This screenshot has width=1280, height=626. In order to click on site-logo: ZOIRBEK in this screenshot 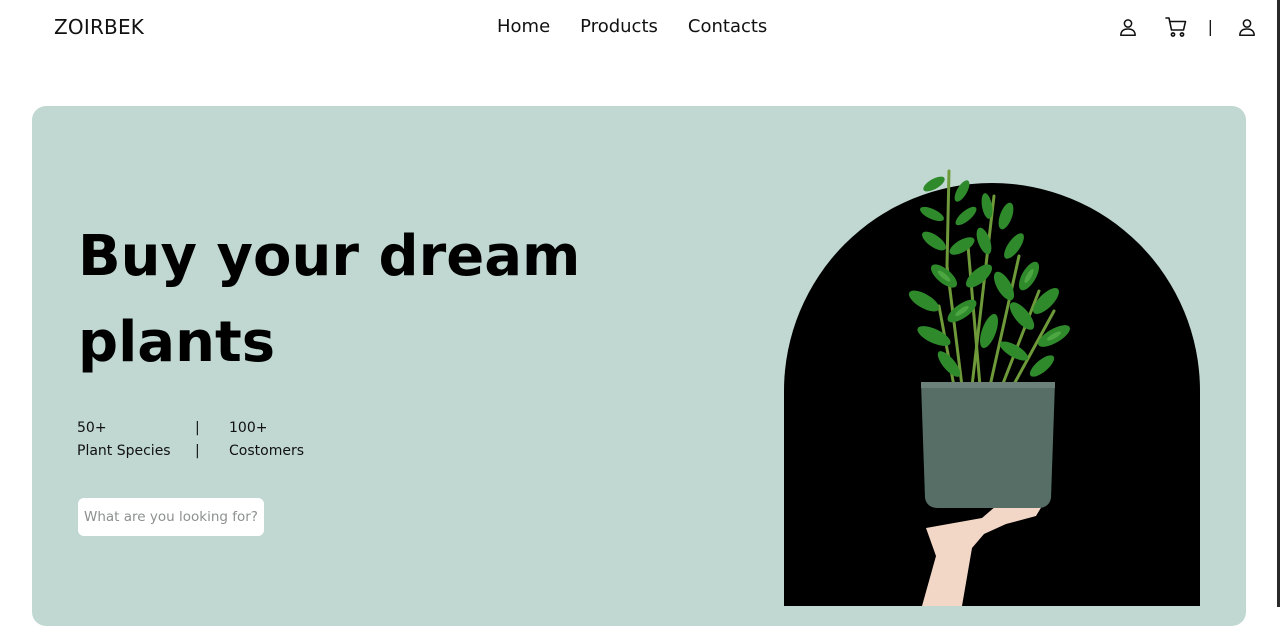, I will do `click(99, 27)`.